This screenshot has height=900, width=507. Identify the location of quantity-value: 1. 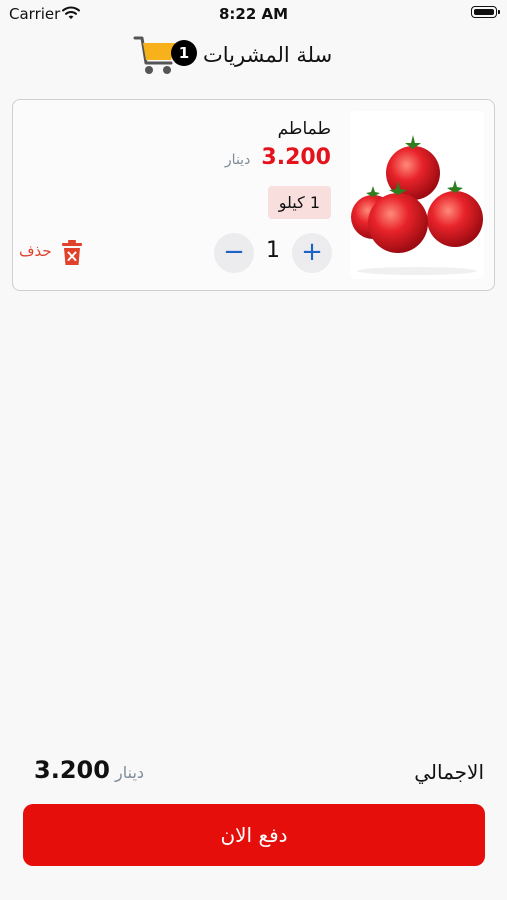
(273, 250).